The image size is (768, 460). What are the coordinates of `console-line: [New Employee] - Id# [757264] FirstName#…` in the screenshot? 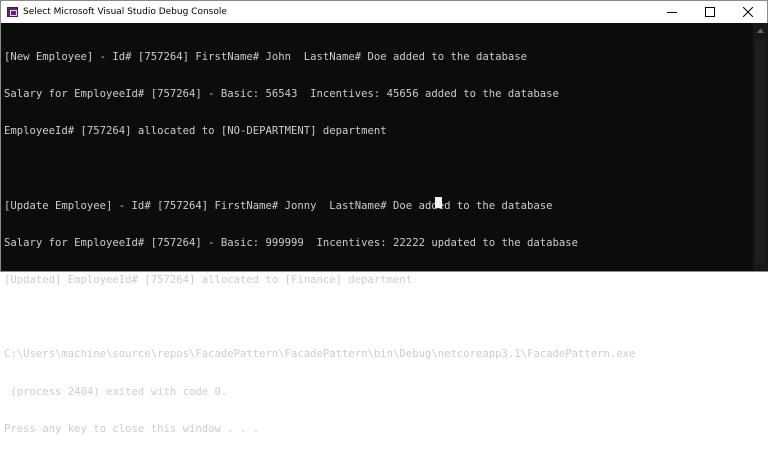 It's located at (265, 56).